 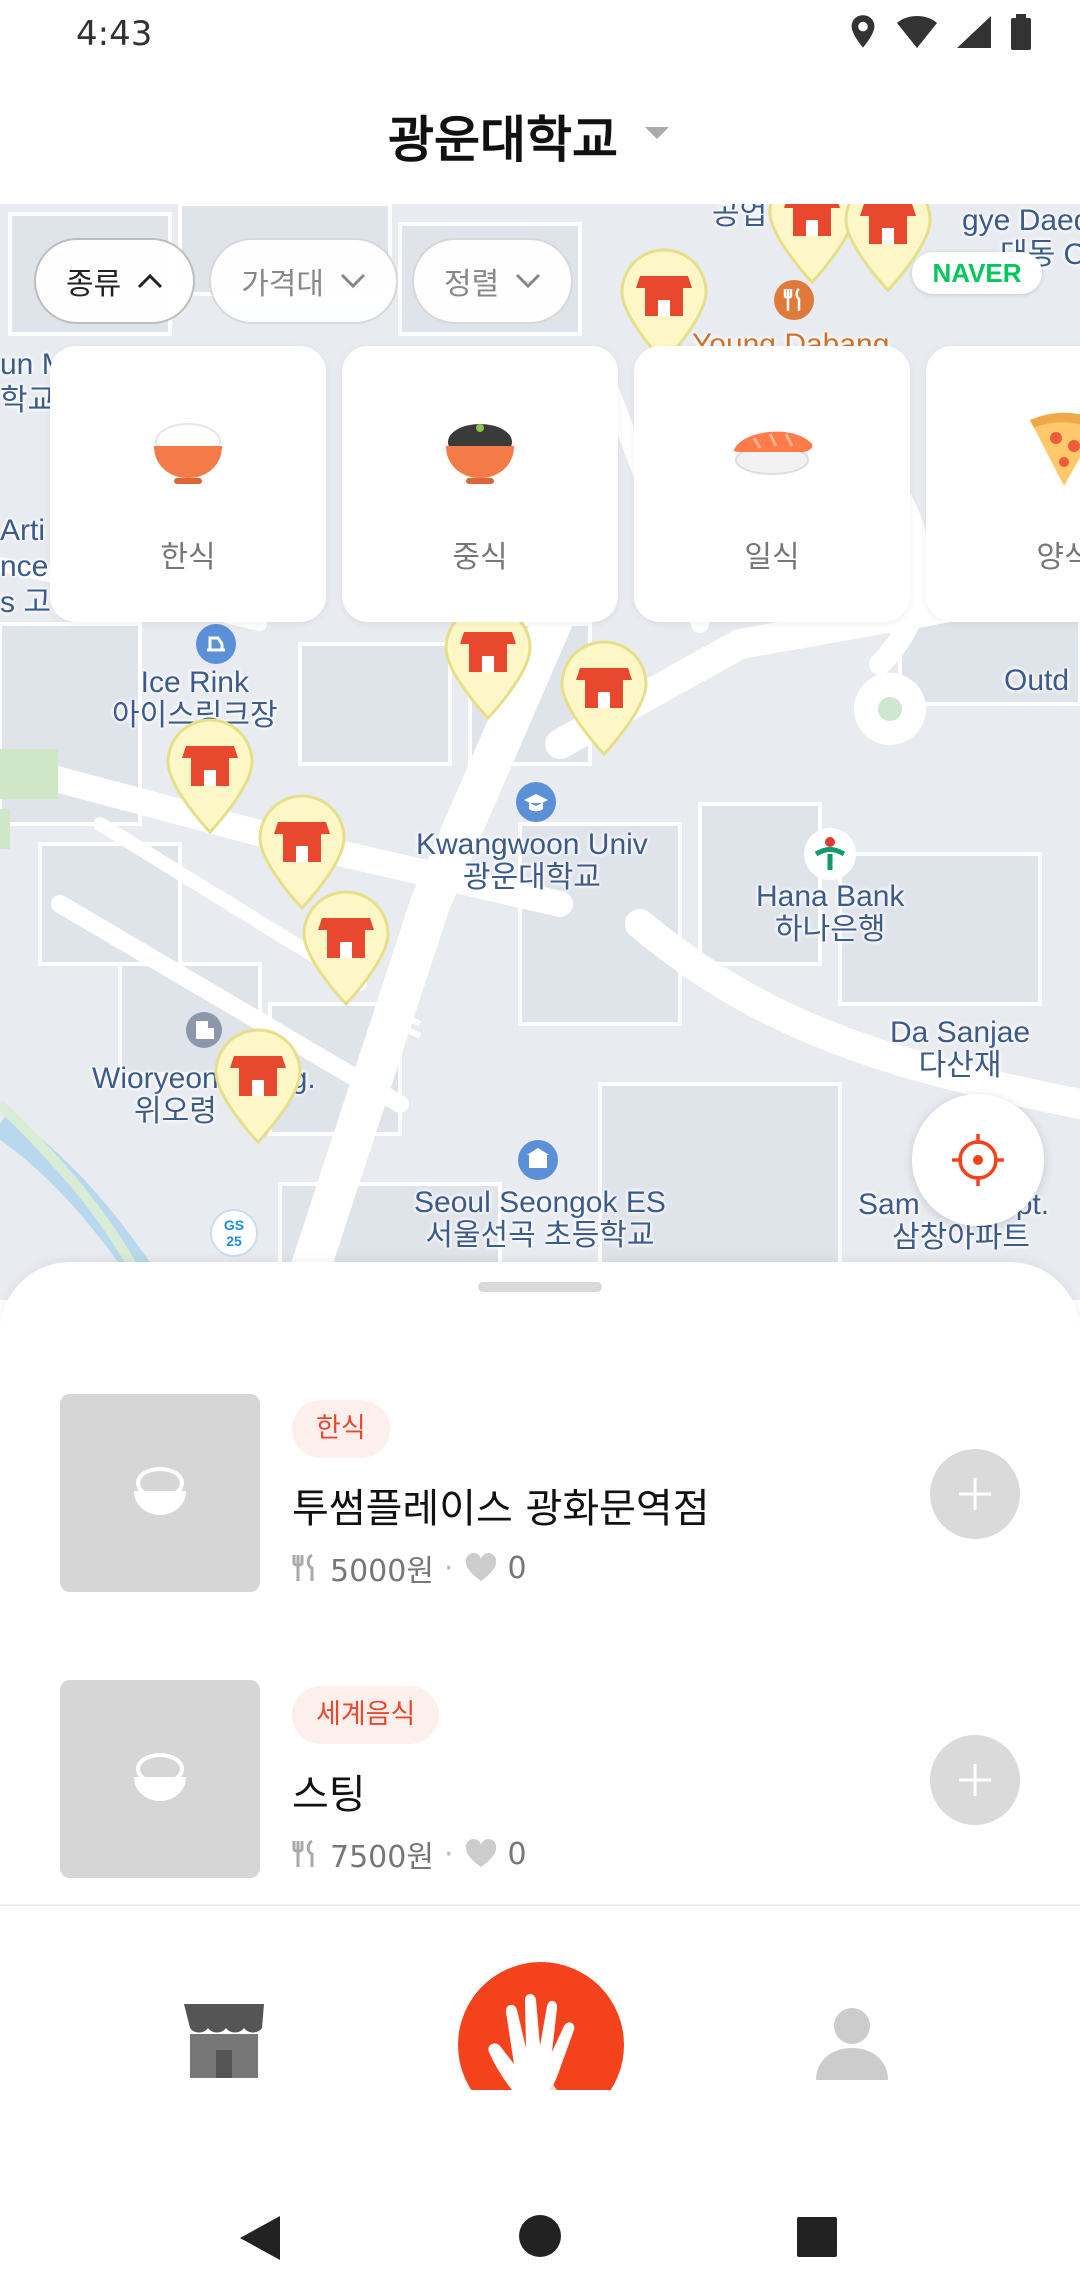 What do you see at coordinates (194, 682) in the screenshot?
I see `map-label-ice-rink-en: Ice Rink` at bounding box center [194, 682].